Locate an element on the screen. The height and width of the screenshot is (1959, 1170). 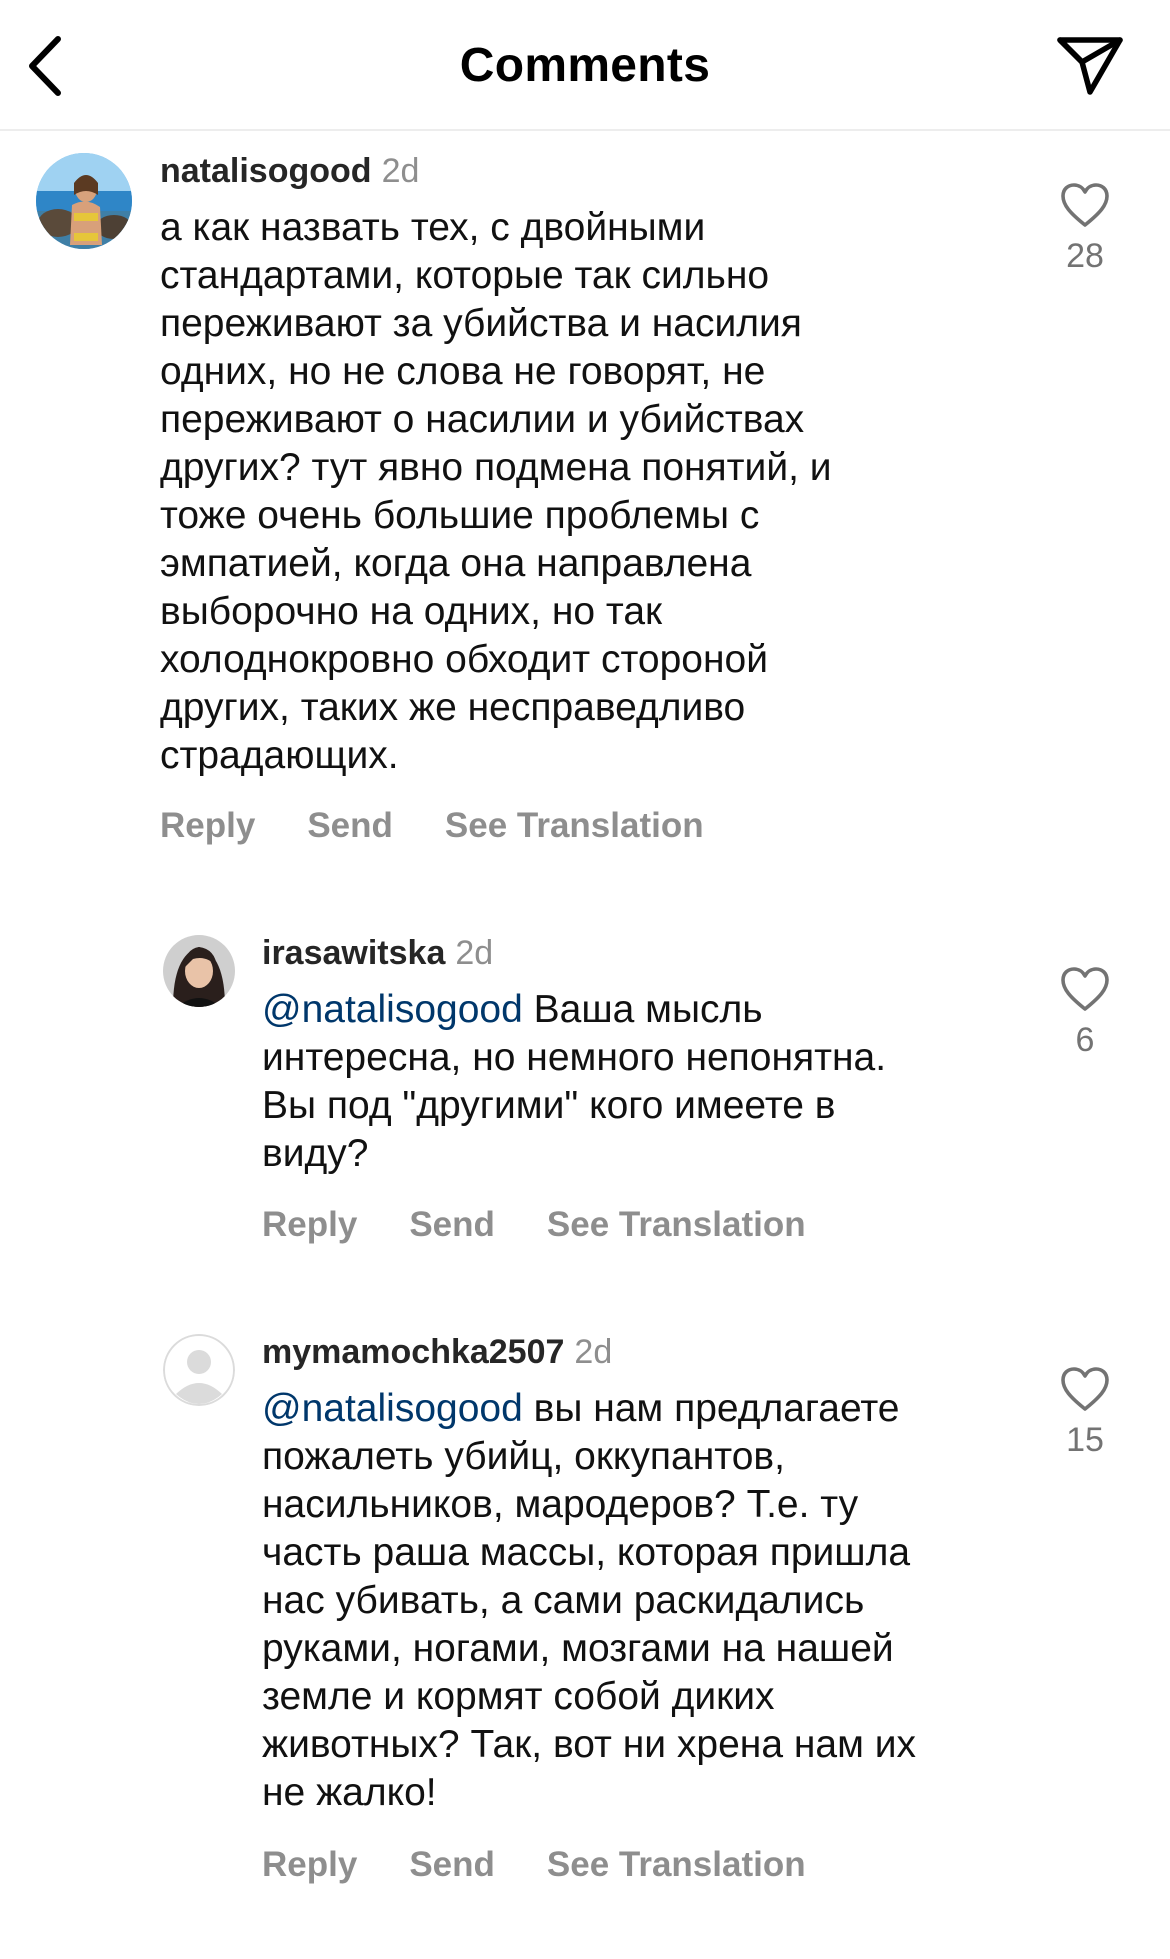
paper-plane-icon is located at coordinates (1090, 66).